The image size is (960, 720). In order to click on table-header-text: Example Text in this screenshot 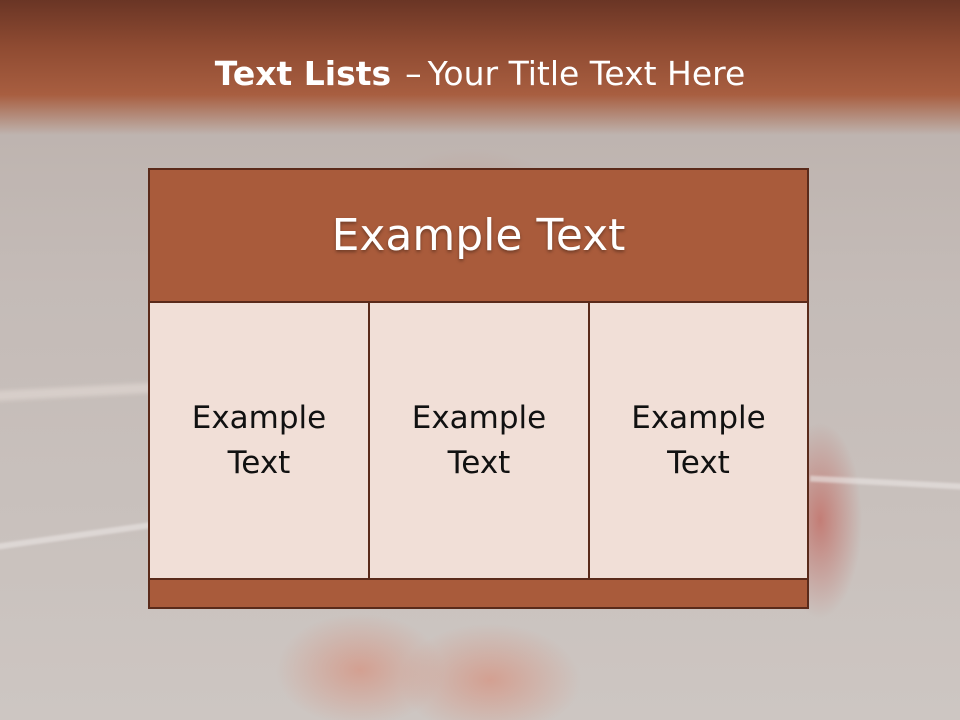, I will do `click(478, 235)`.